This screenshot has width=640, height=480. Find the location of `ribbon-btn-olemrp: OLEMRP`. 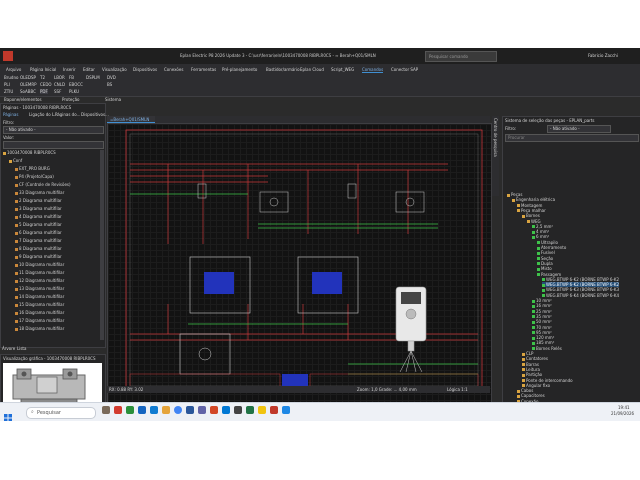

ribbon-btn-olemrp: OLEMRP is located at coordinates (28, 84).